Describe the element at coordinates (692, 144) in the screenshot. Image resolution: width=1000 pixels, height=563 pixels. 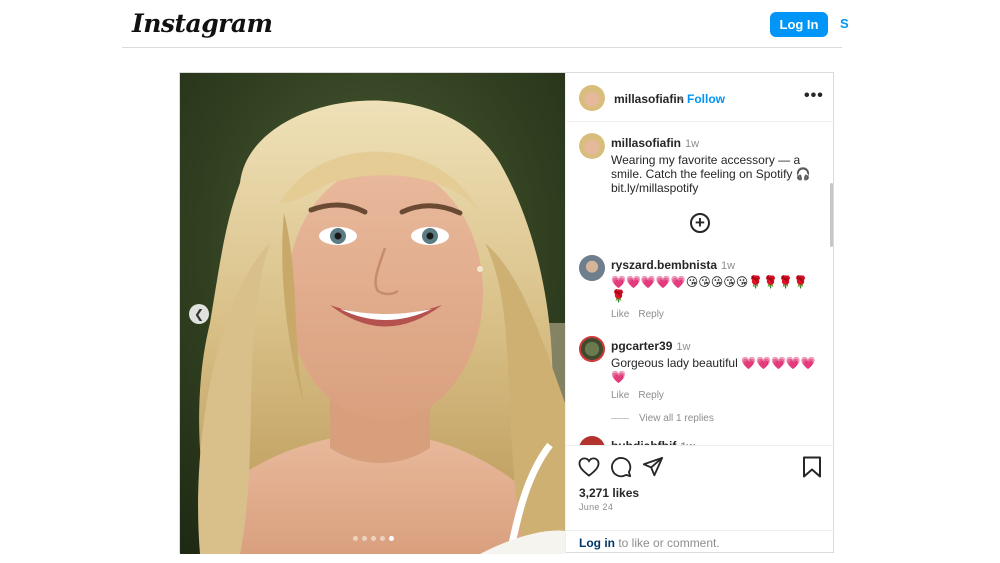
I see `caption-time: 1w` at that location.